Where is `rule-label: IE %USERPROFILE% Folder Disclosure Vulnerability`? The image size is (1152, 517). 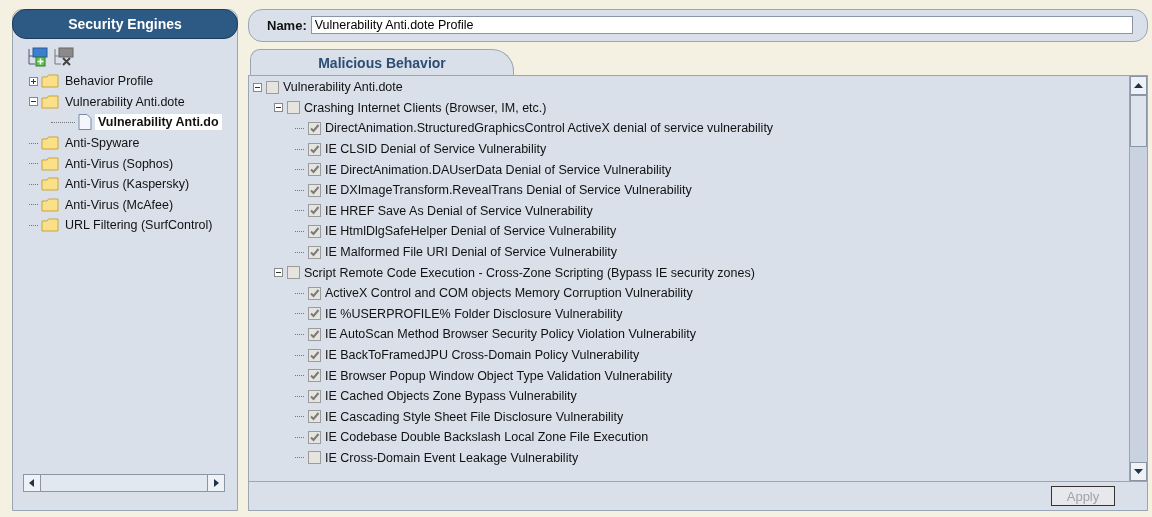 rule-label: IE %USERPROFILE% Folder Disclosure Vulnerability is located at coordinates (474, 313).